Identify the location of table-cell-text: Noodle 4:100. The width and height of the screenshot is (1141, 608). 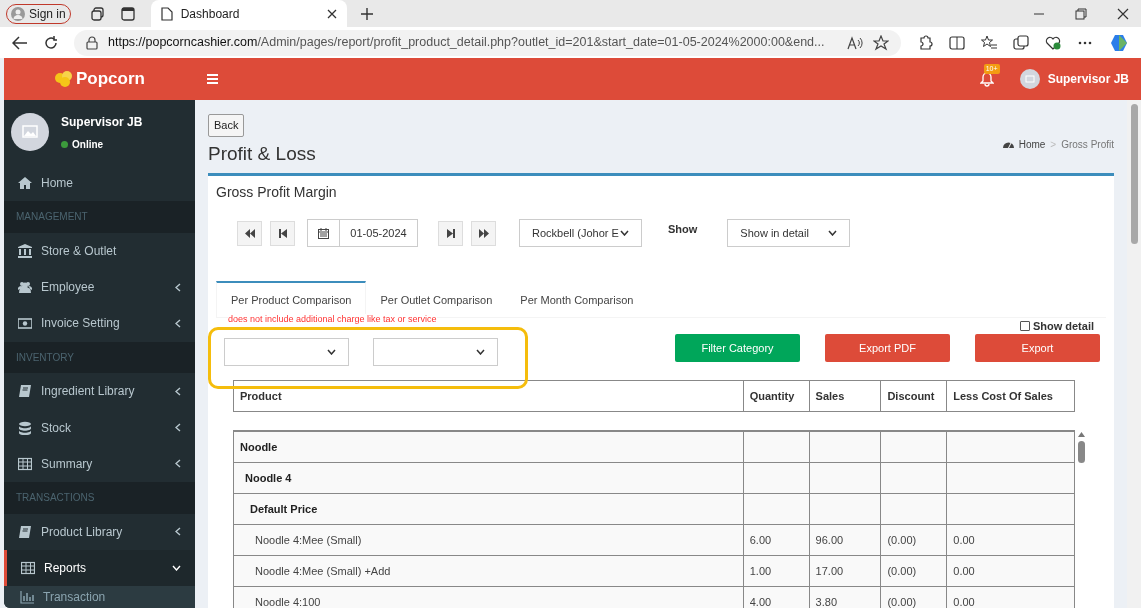
(288, 601).